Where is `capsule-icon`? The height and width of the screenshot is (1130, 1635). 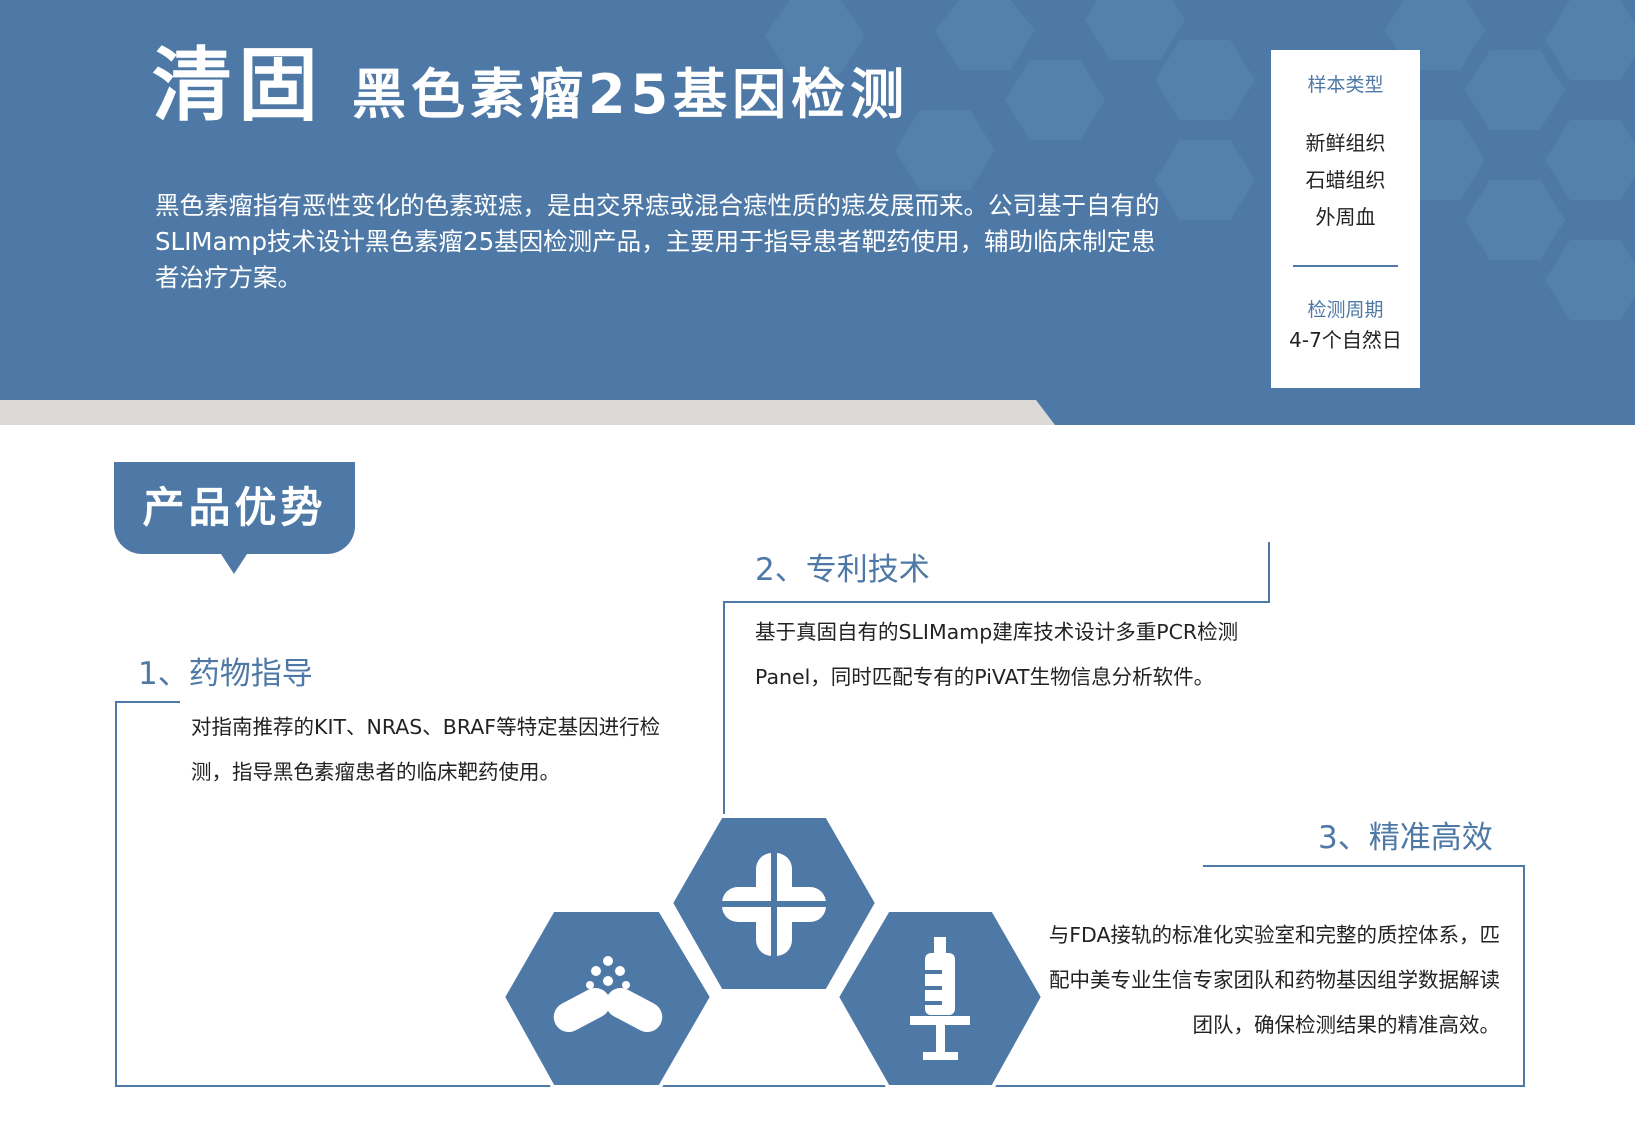
capsule-icon is located at coordinates (607, 998).